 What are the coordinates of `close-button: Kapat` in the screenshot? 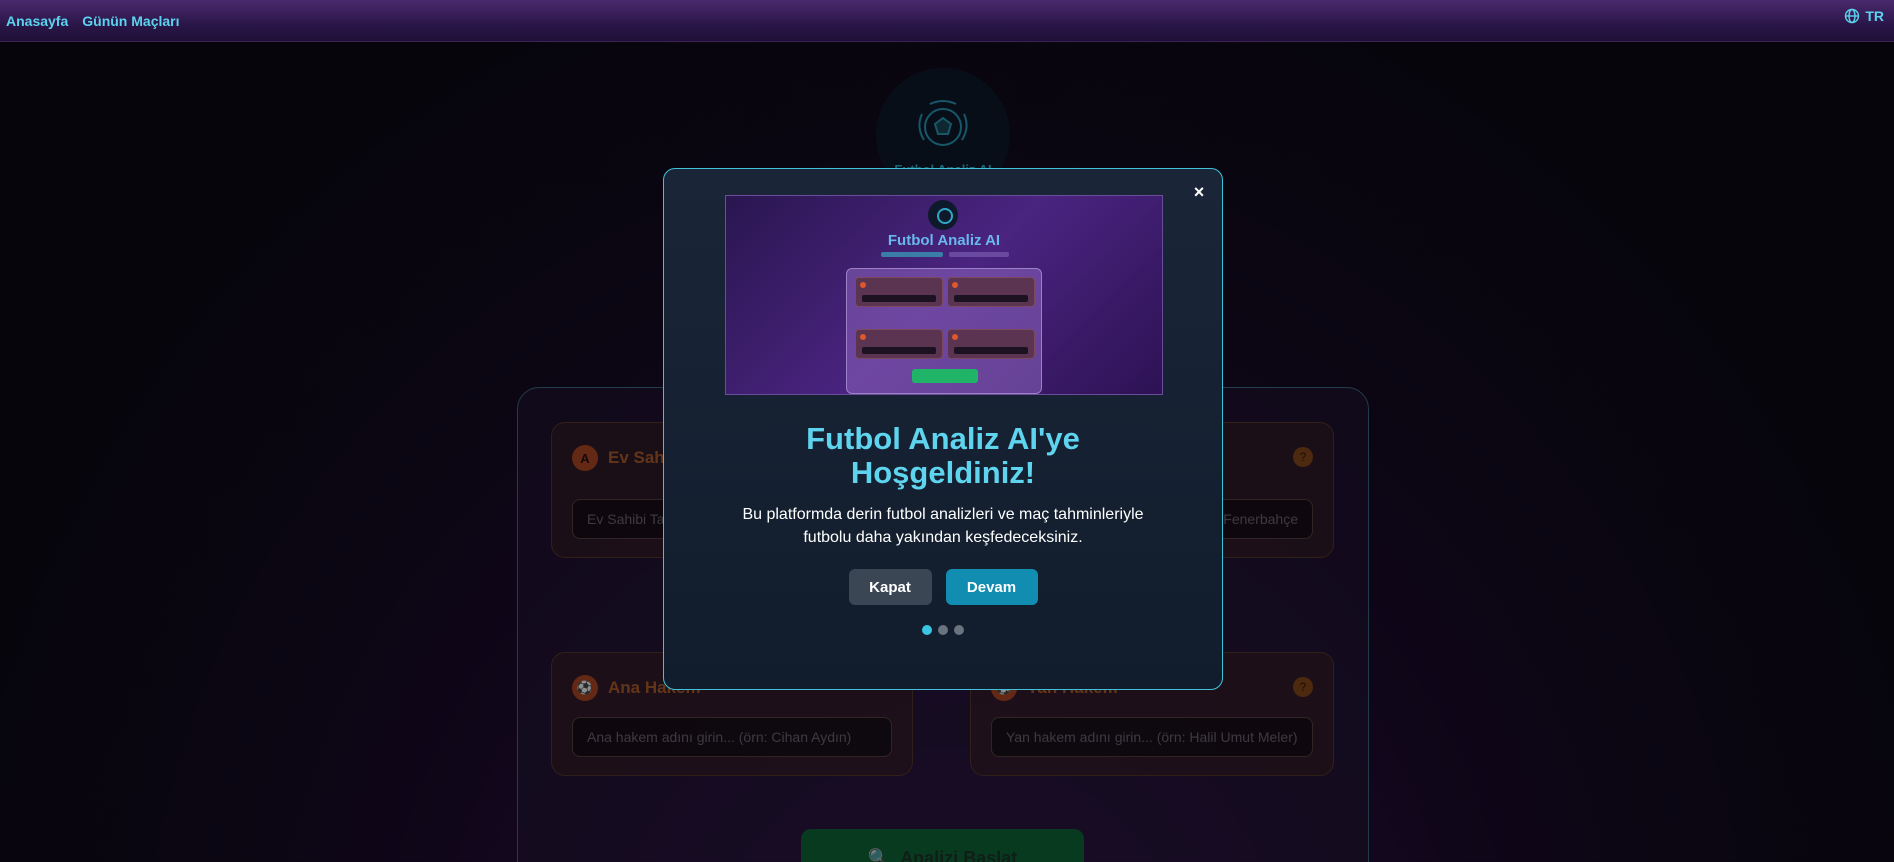 It's located at (890, 587).